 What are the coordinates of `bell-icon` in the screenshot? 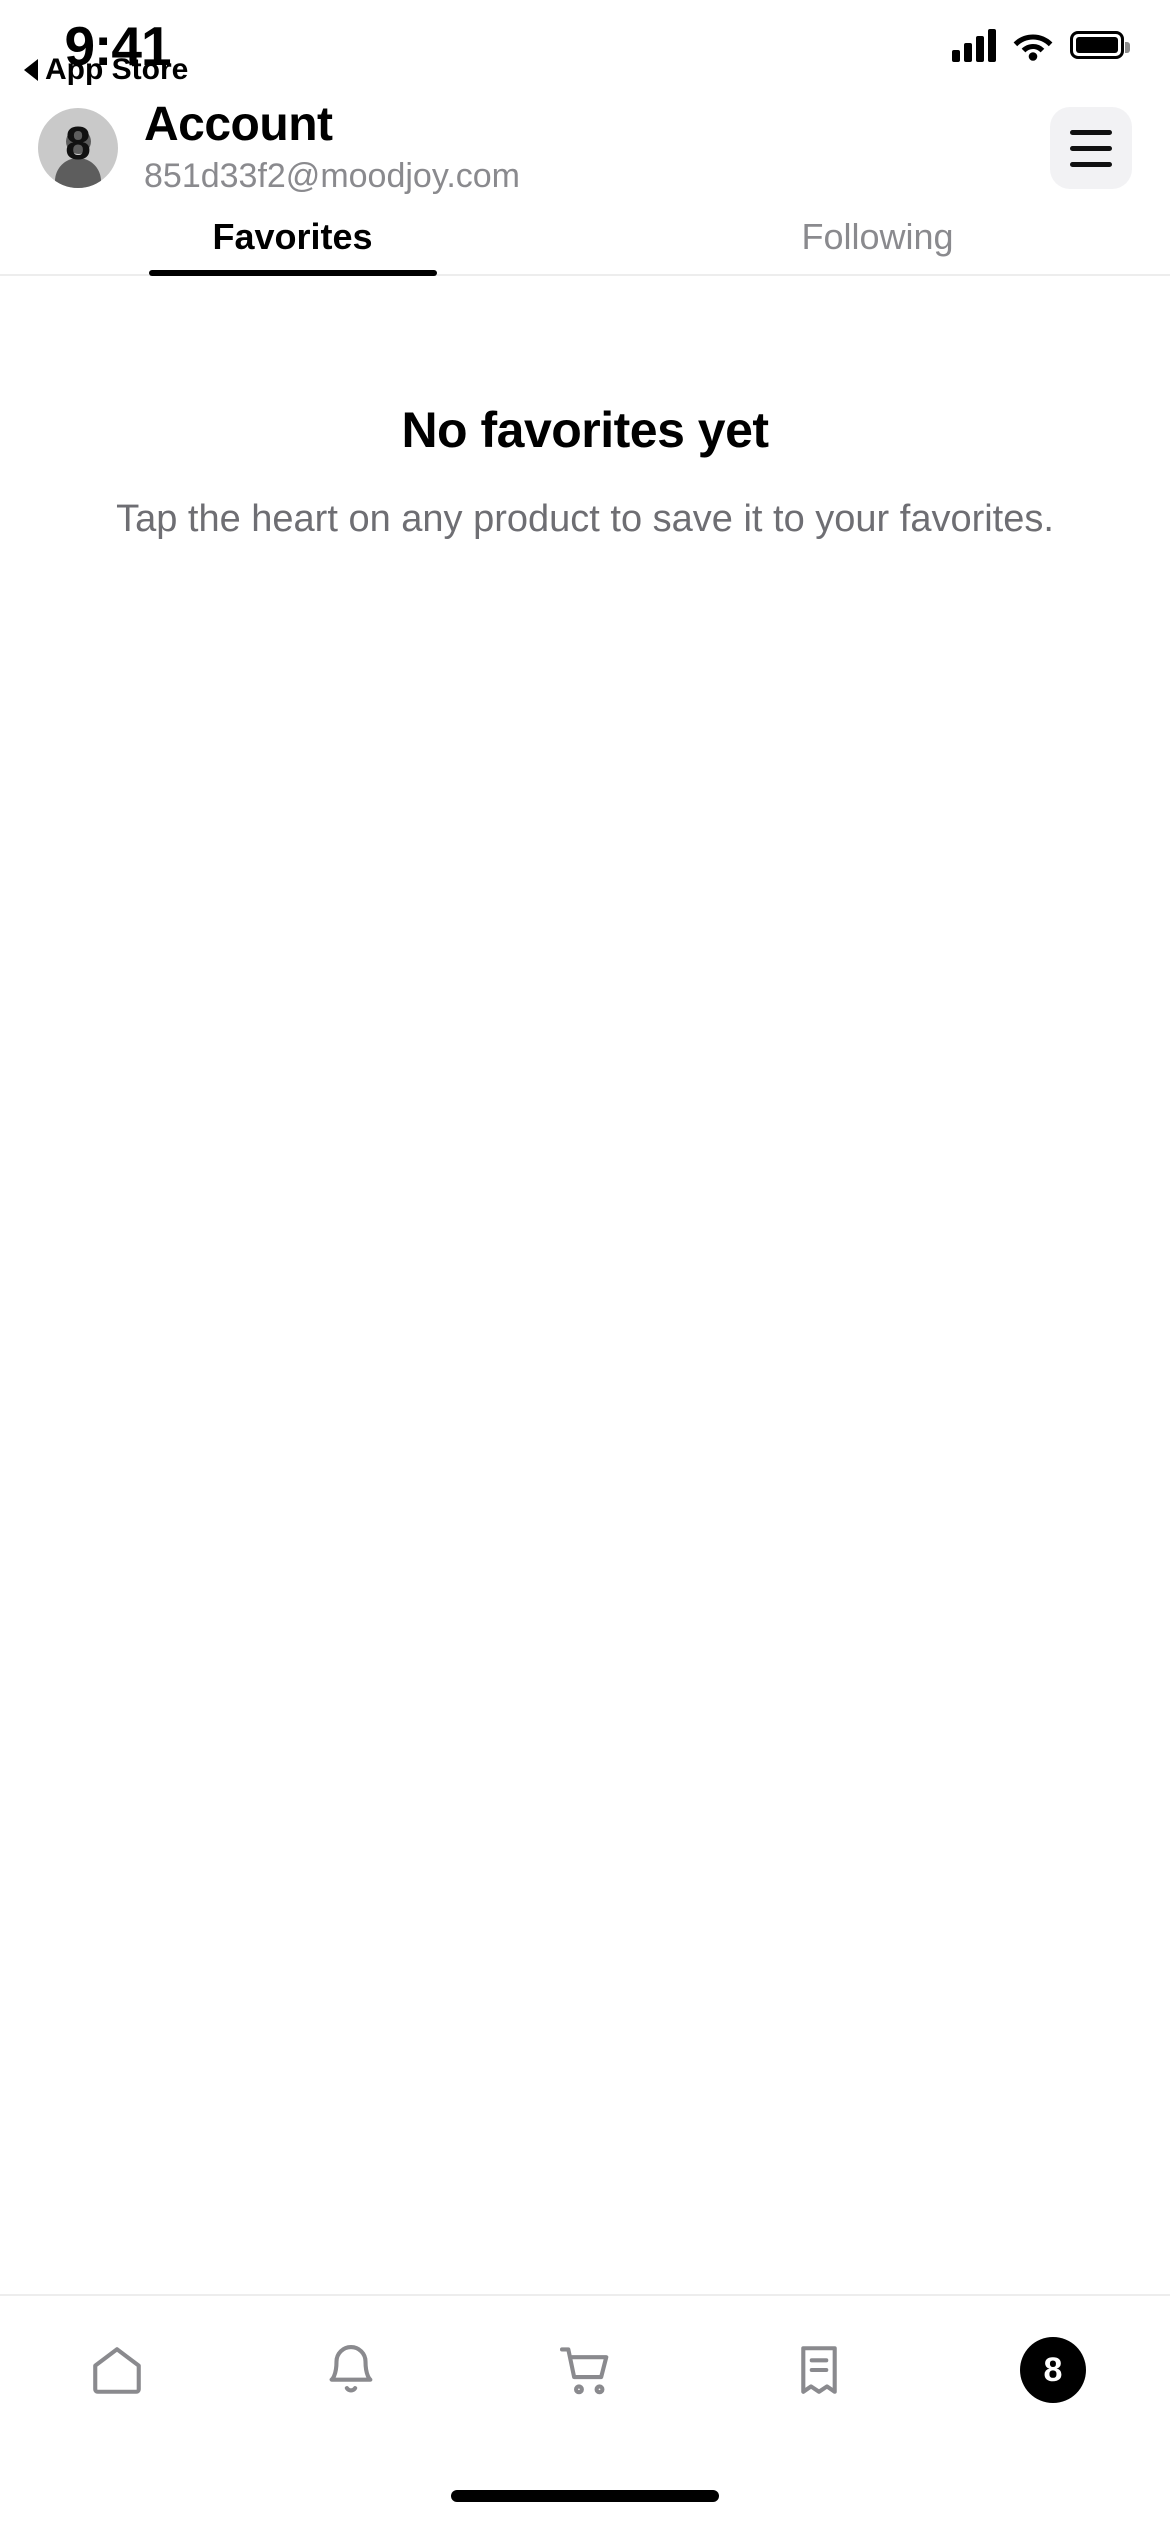 It's located at (351, 2369).